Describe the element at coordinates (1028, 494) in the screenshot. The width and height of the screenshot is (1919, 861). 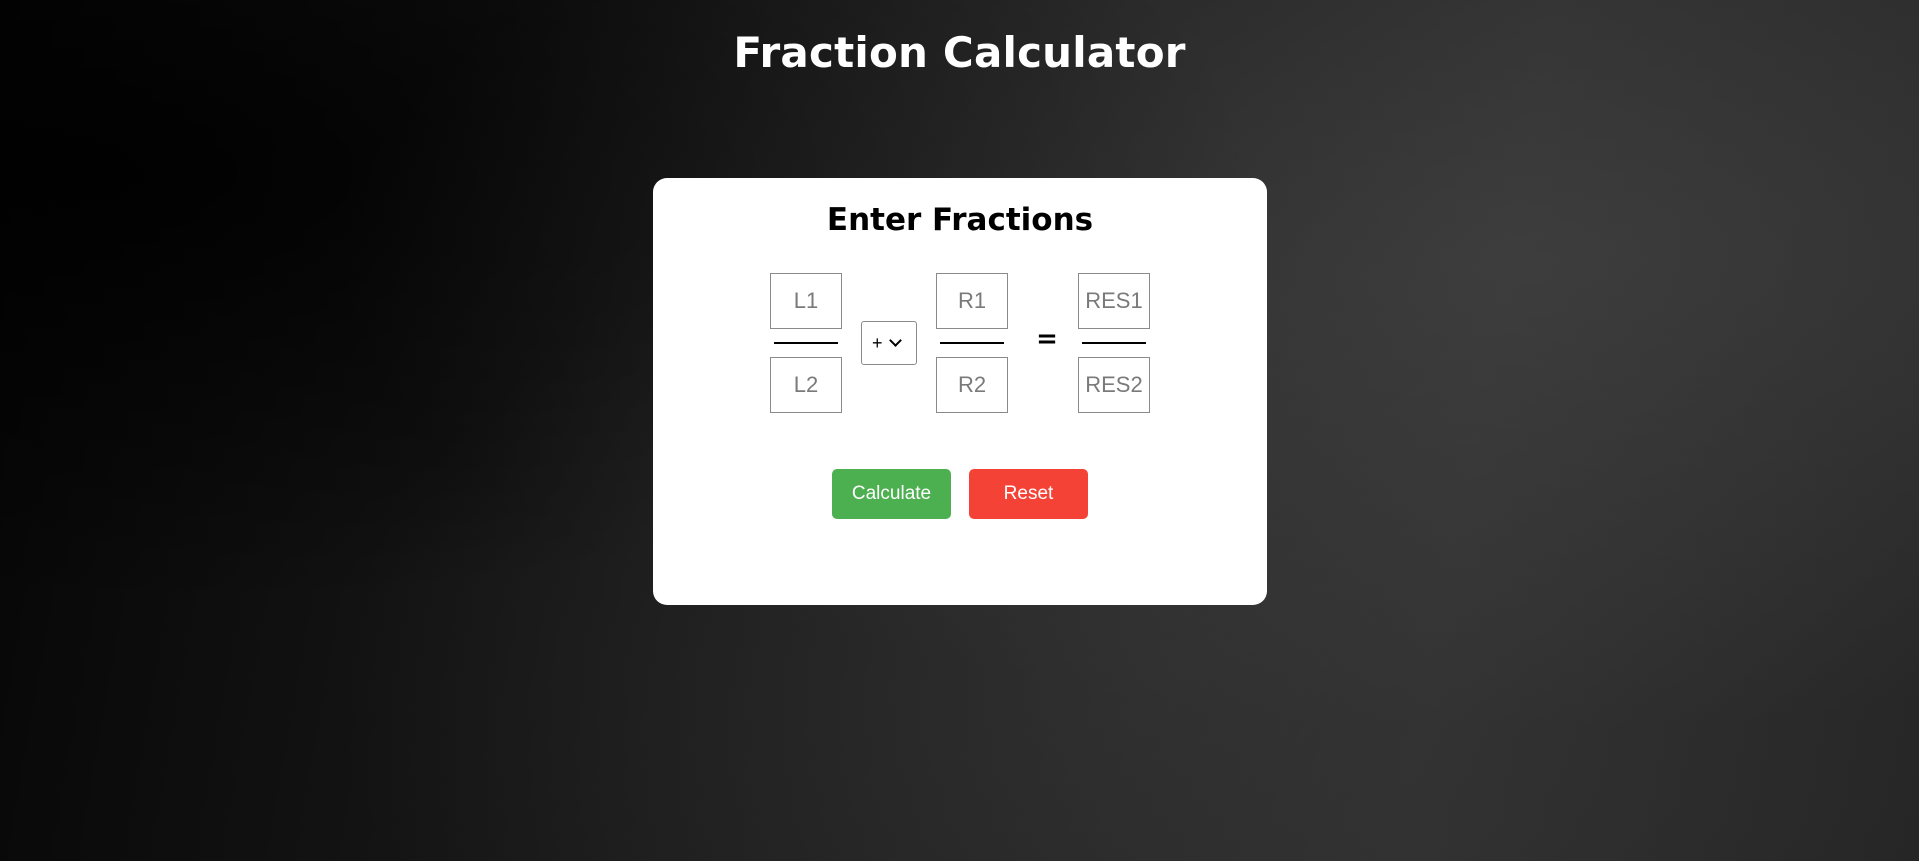
I see `reset-button: Reset` at that location.